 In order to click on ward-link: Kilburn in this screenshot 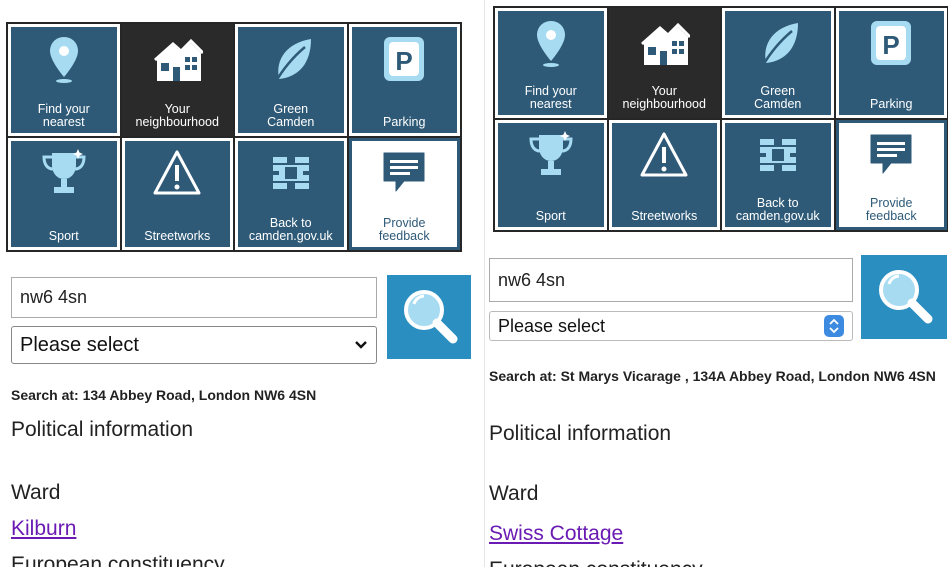, I will do `click(43, 529)`.